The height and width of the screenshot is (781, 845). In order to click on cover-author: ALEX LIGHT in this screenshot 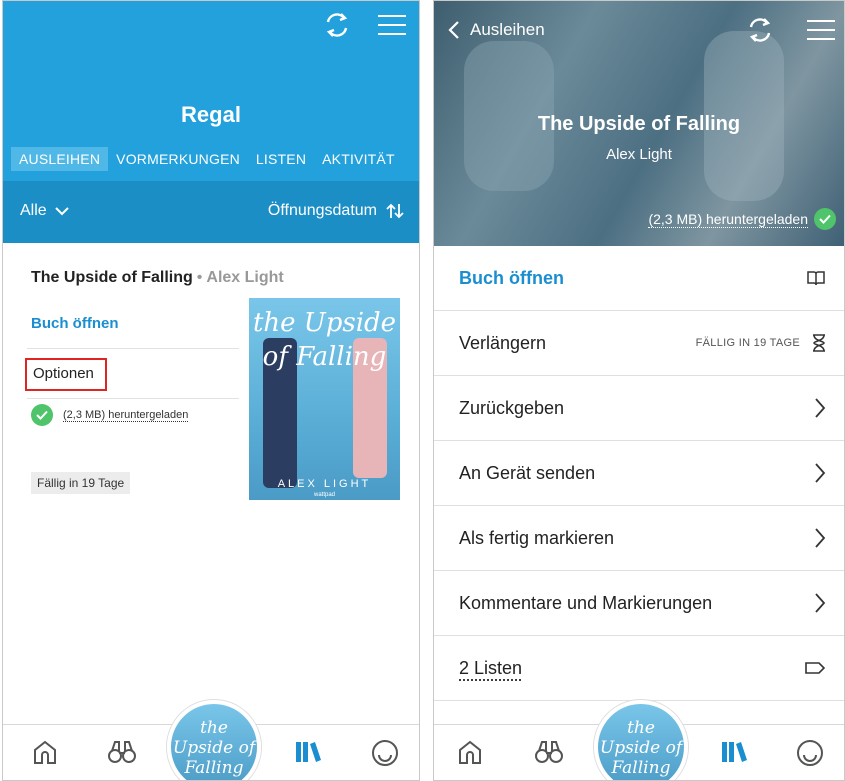, I will do `click(324, 484)`.